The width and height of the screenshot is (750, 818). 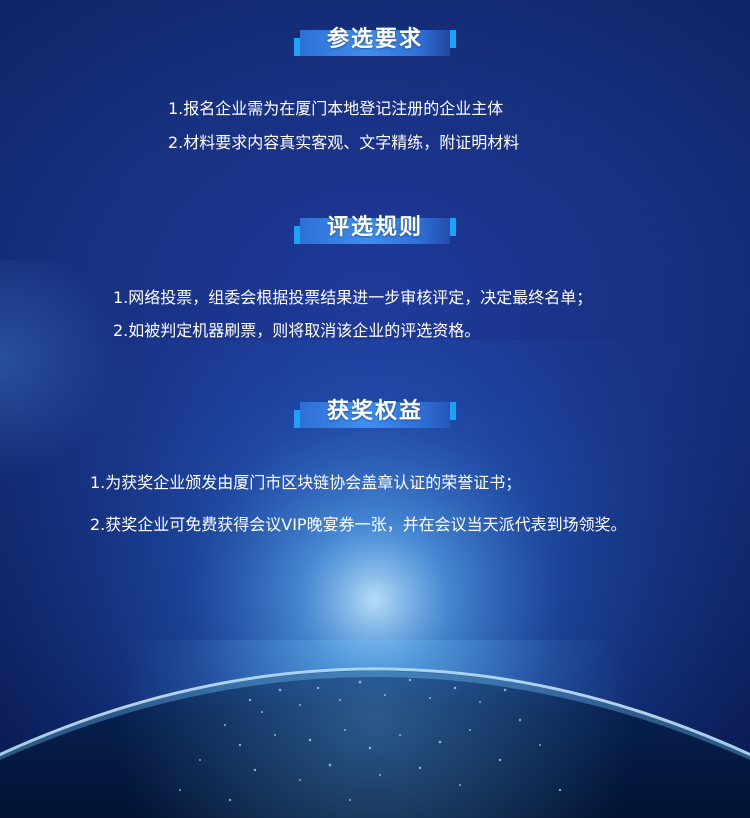 I want to click on list-item: 2.如被判定机器刷票，则将取消该企业的评选资格。, so click(x=297, y=330).